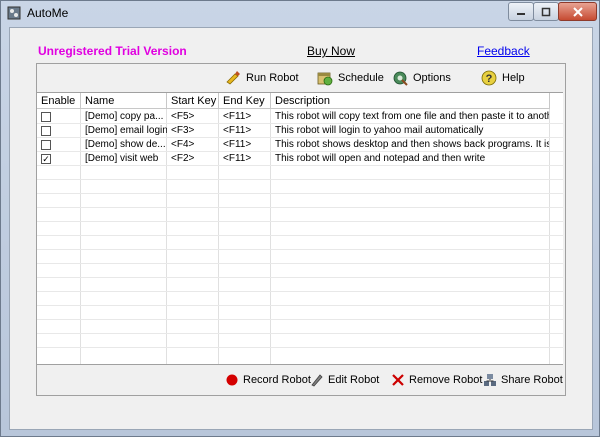  Describe the element at coordinates (193, 117) in the screenshot. I see `row-start-key: <F5>` at that location.